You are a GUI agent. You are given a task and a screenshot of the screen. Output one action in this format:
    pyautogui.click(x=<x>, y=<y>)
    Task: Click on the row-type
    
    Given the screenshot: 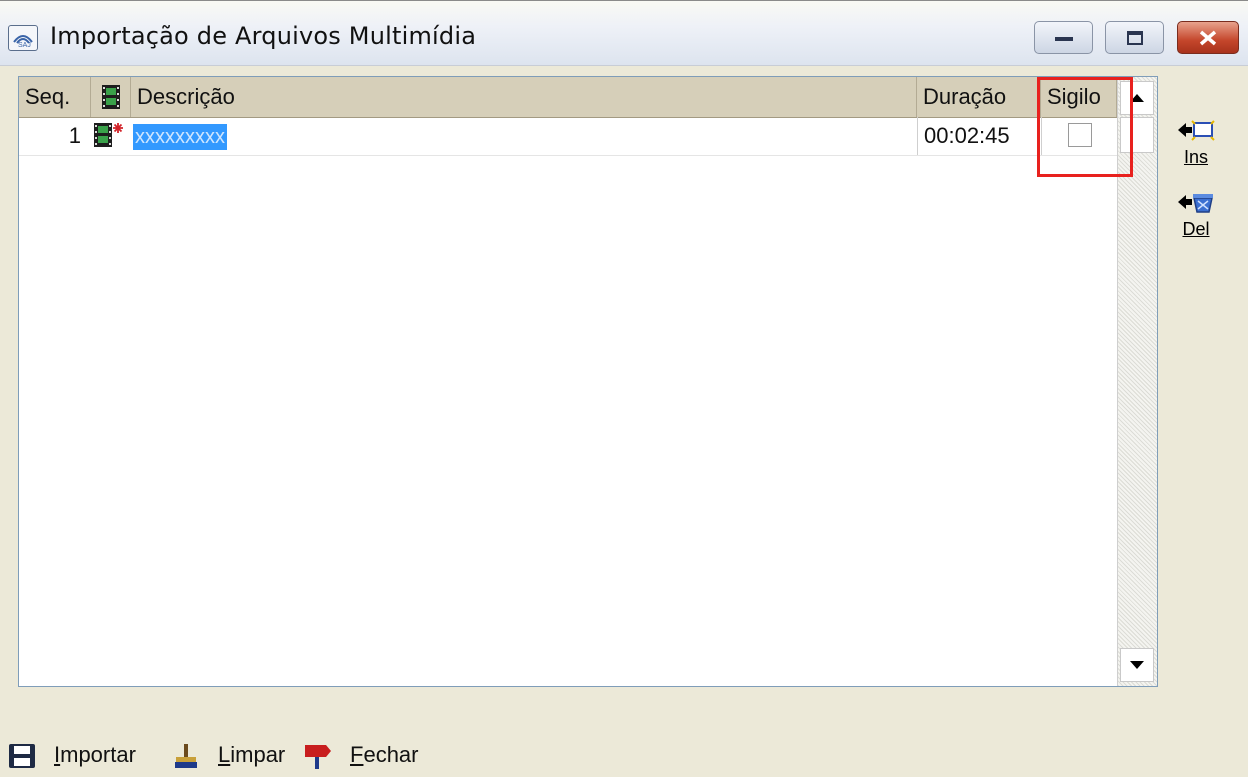 What is the action you would take?
    pyautogui.click(x=111, y=136)
    